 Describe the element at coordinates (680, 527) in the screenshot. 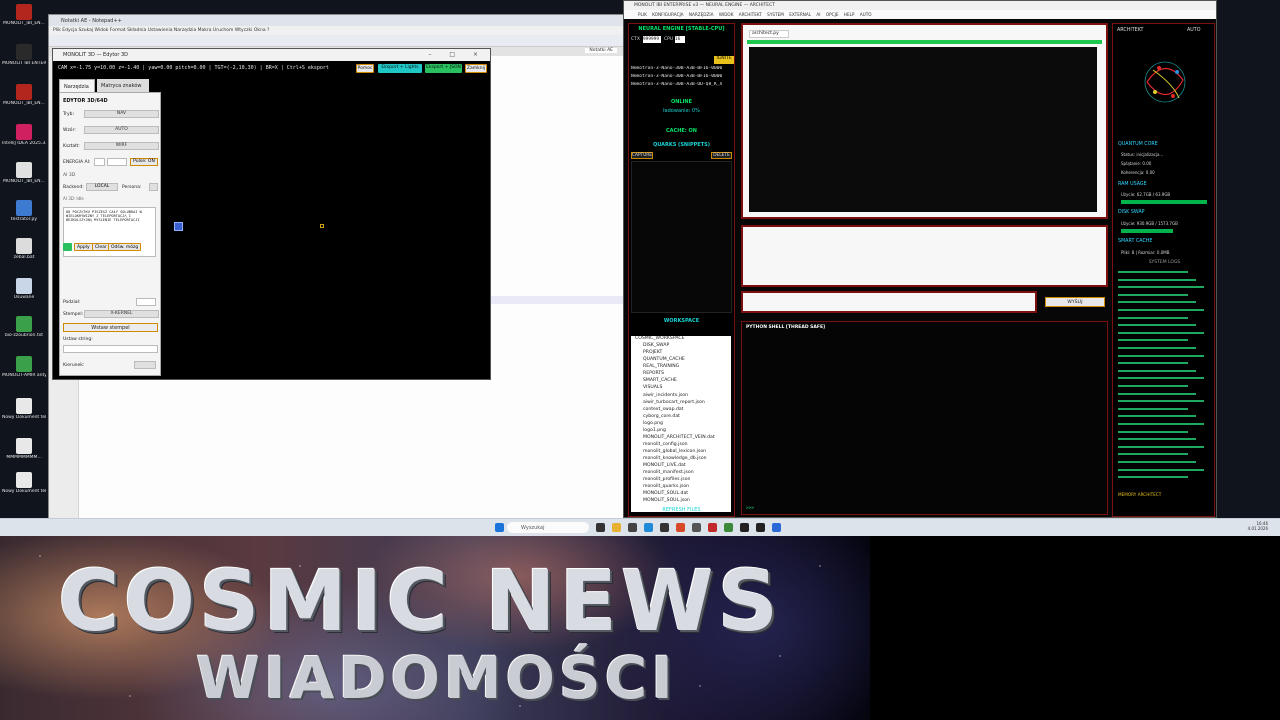

I see `brave-icon` at that location.